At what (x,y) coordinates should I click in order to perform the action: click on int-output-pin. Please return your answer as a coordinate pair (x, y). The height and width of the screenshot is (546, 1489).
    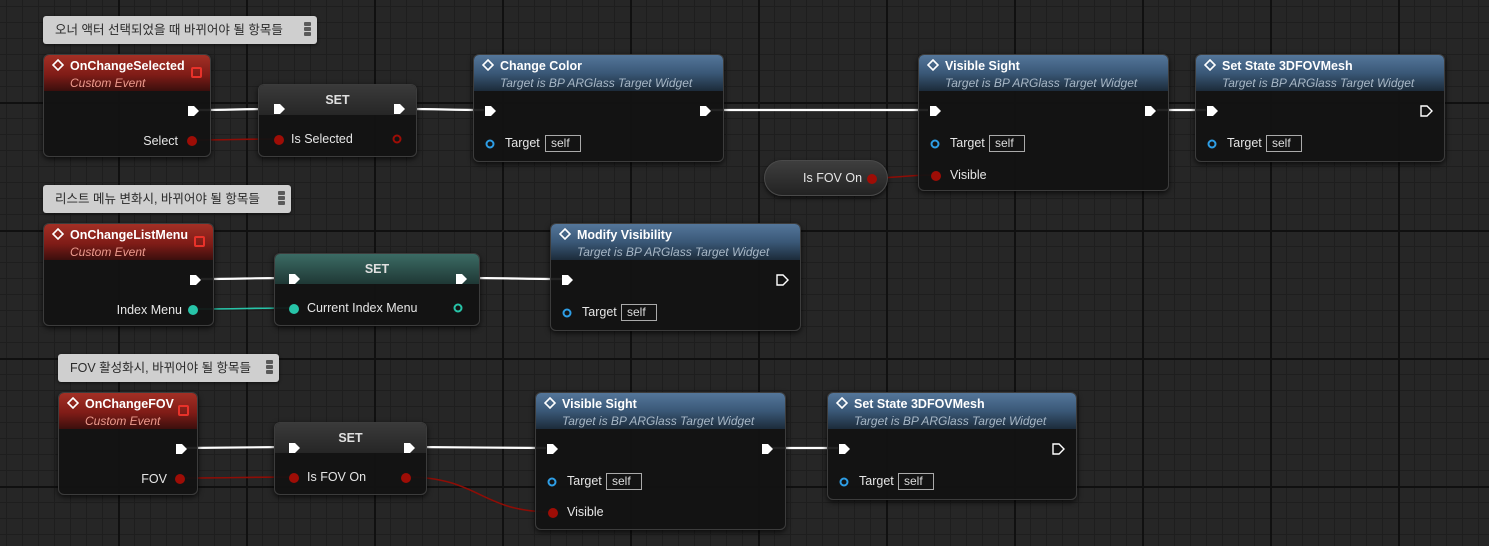
    Looking at the image, I should click on (458, 308).